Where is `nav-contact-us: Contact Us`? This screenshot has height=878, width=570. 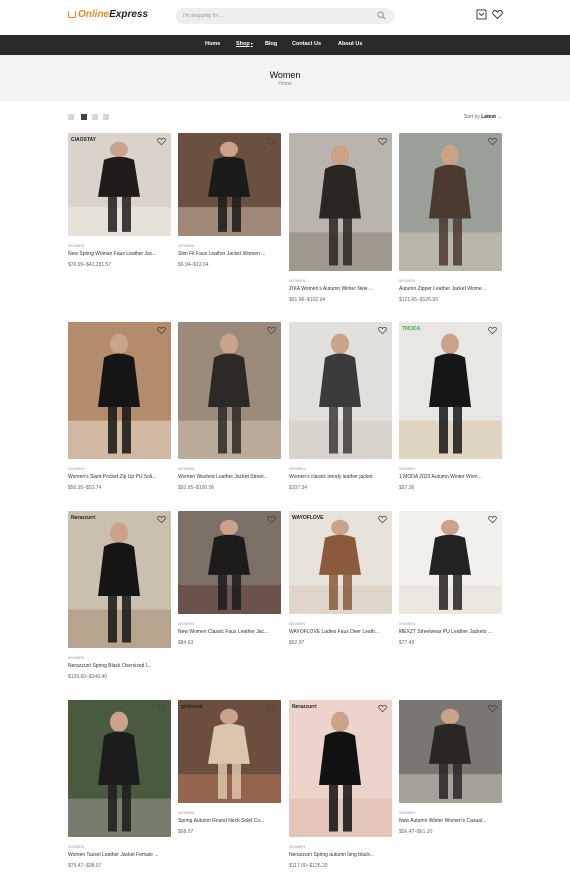
nav-contact-us: Contact Us is located at coordinates (306, 44).